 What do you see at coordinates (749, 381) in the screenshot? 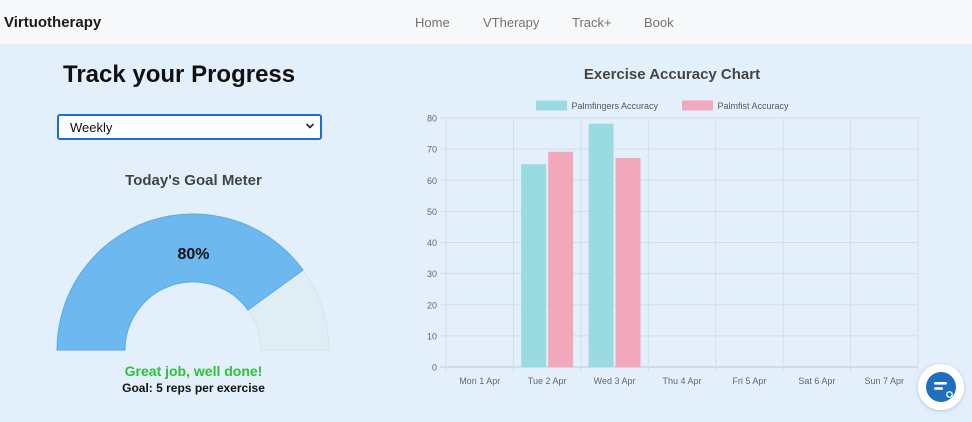
I see `x-tick-label: Fri 5 Apr` at bounding box center [749, 381].